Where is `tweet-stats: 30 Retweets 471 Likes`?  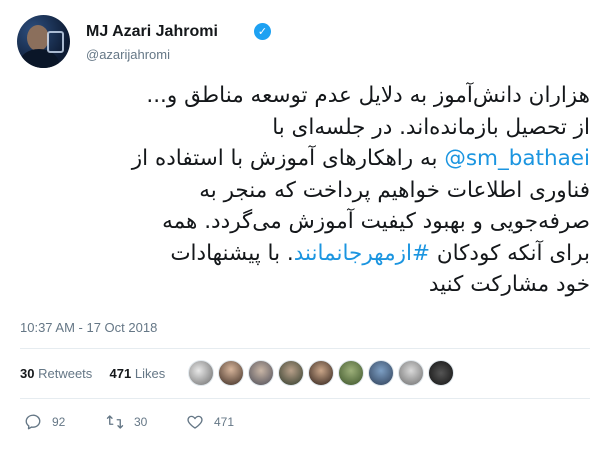 tweet-stats: 30 Retweets 471 Likes is located at coordinates (92, 373).